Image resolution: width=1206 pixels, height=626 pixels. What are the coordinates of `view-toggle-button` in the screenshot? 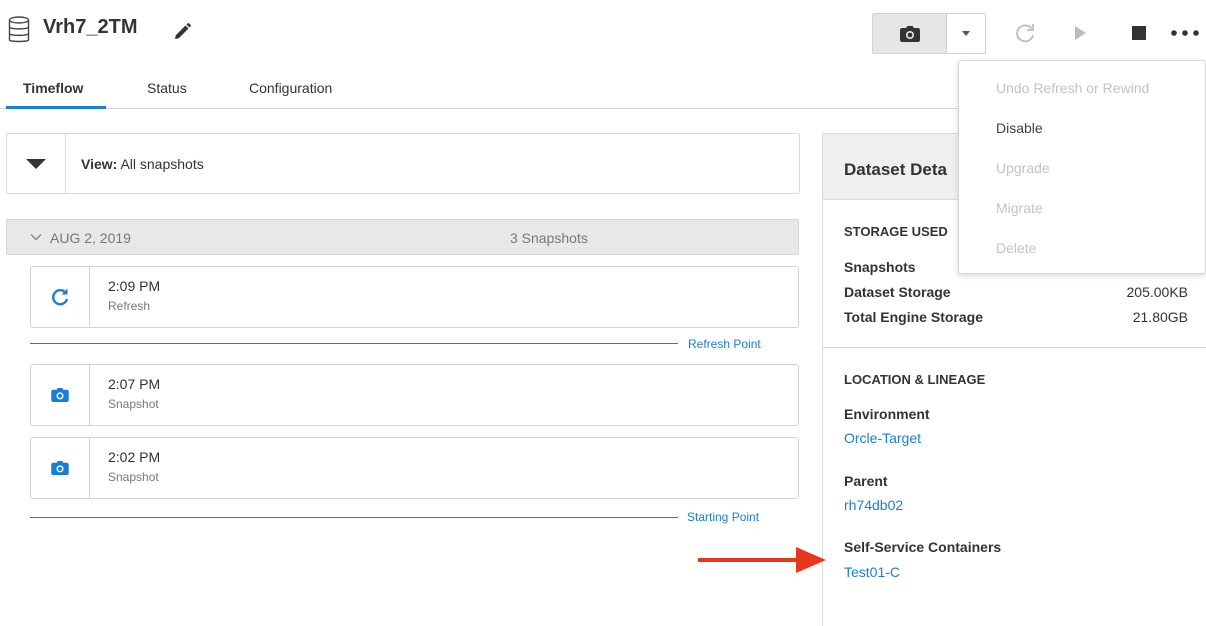 It's located at (36, 163).